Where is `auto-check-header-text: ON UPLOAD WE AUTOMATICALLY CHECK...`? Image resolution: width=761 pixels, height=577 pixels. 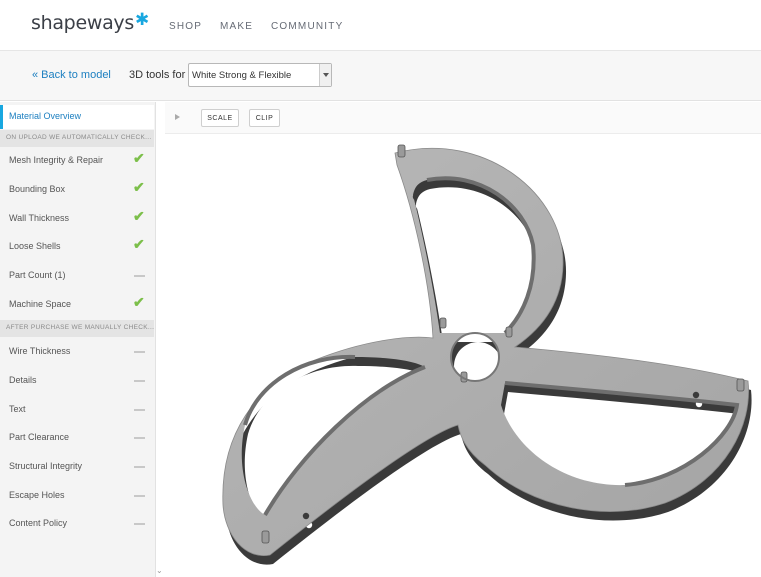
auto-check-header-text: ON UPLOAD WE AUTOMATICALLY CHECK... is located at coordinates (79, 137).